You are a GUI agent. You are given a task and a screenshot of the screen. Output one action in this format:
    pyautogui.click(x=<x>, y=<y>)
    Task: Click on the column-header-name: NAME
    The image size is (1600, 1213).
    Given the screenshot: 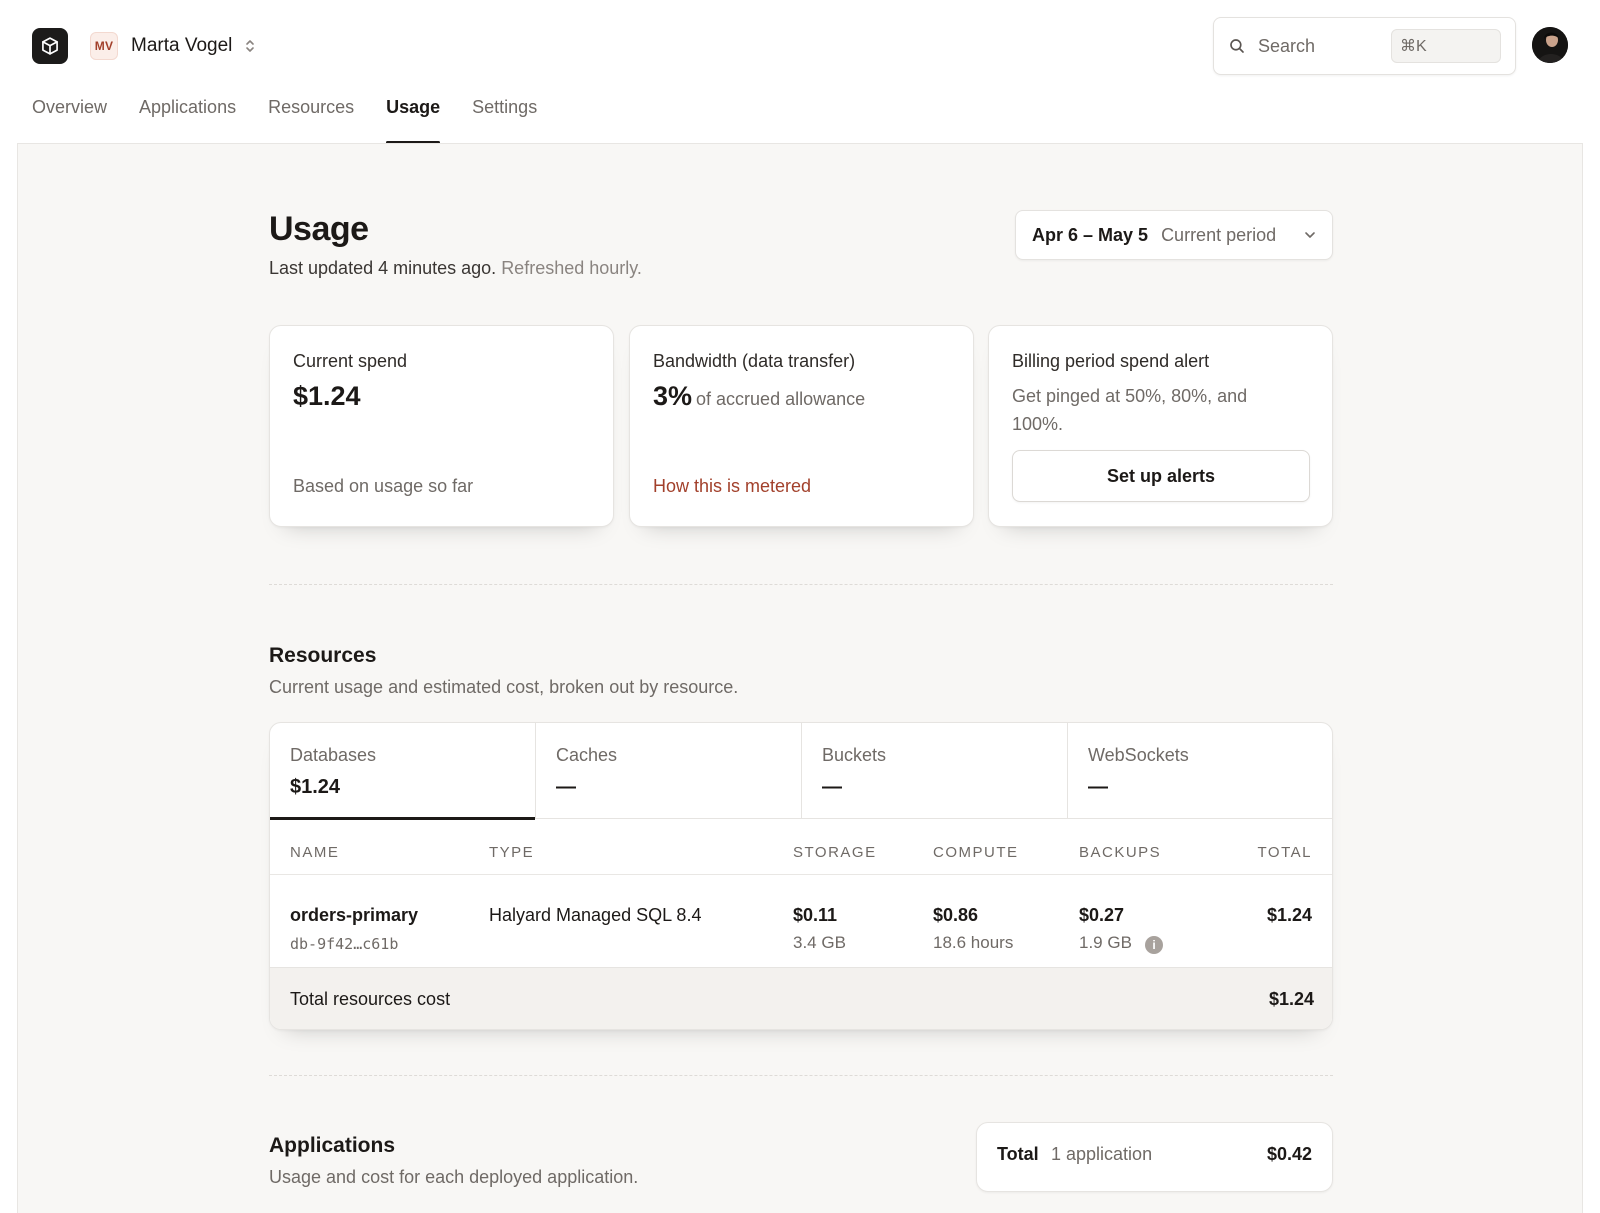 What is the action you would take?
    pyautogui.click(x=315, y=852)
    